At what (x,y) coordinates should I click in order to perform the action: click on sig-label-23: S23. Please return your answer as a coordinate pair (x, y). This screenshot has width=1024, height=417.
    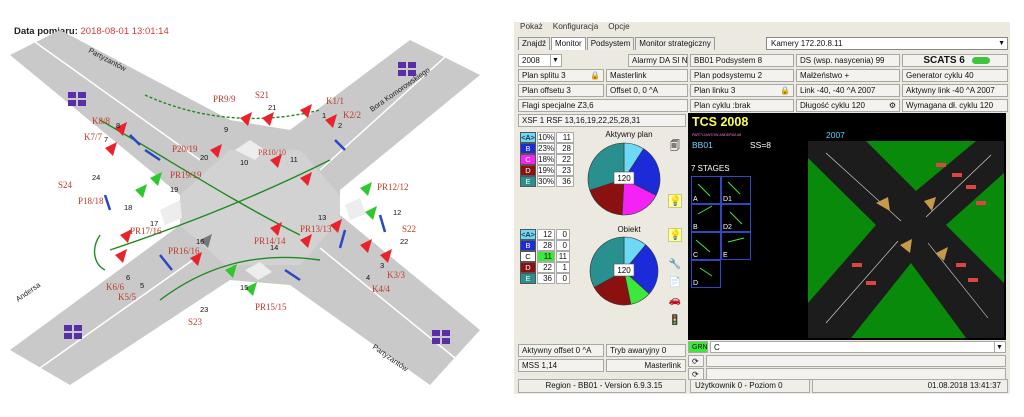
    Looking at the image, I should click on (195, 322).